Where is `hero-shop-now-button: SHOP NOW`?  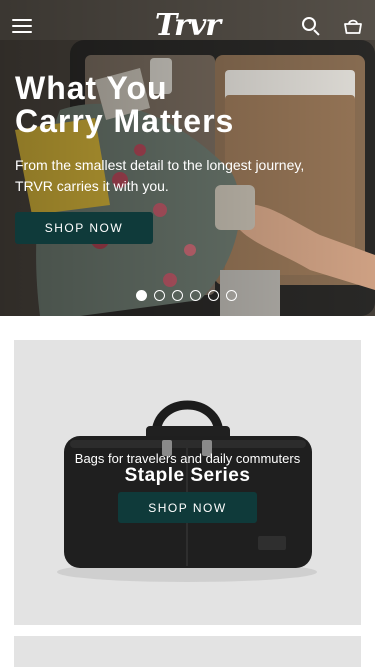
hero-shop-now-button: SHOP NOW is located at coordinates (84, 228).